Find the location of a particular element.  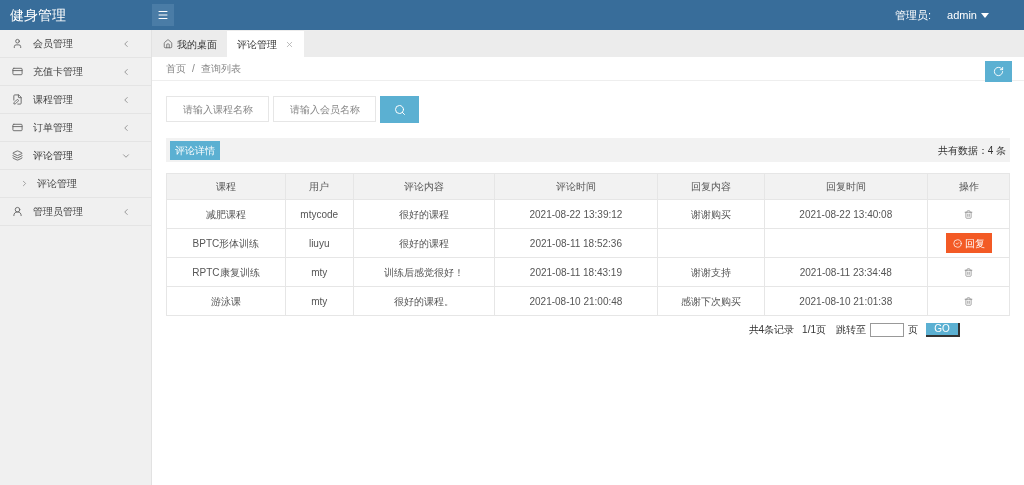

chevron-right-icon is located at coordinates (24, 183).